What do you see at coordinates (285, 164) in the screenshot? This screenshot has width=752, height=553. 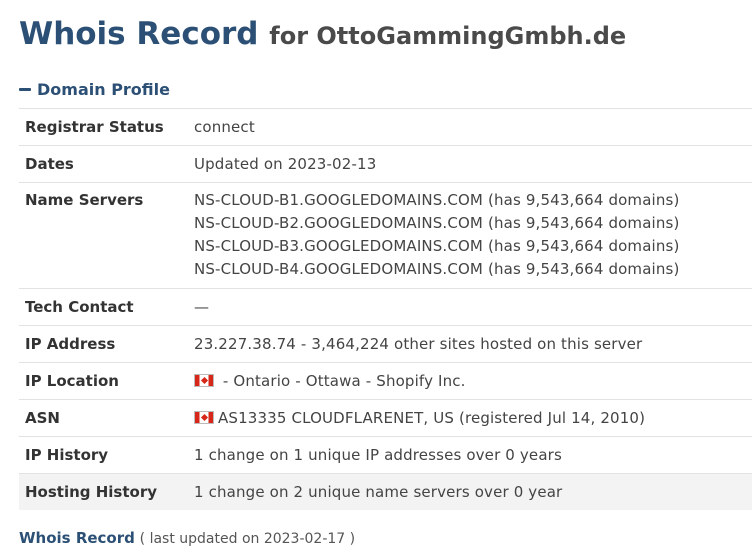 I see `dates-value: Updated on 2023-02-13` at bounding box center [285, 164].